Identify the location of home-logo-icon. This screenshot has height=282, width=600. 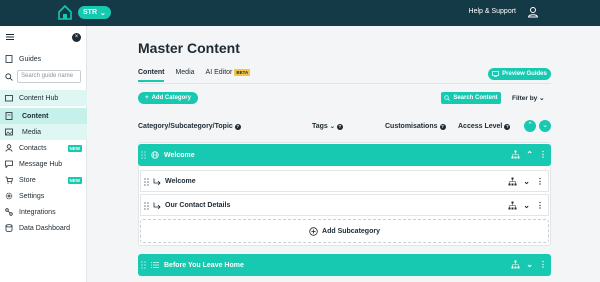
(65, 12).